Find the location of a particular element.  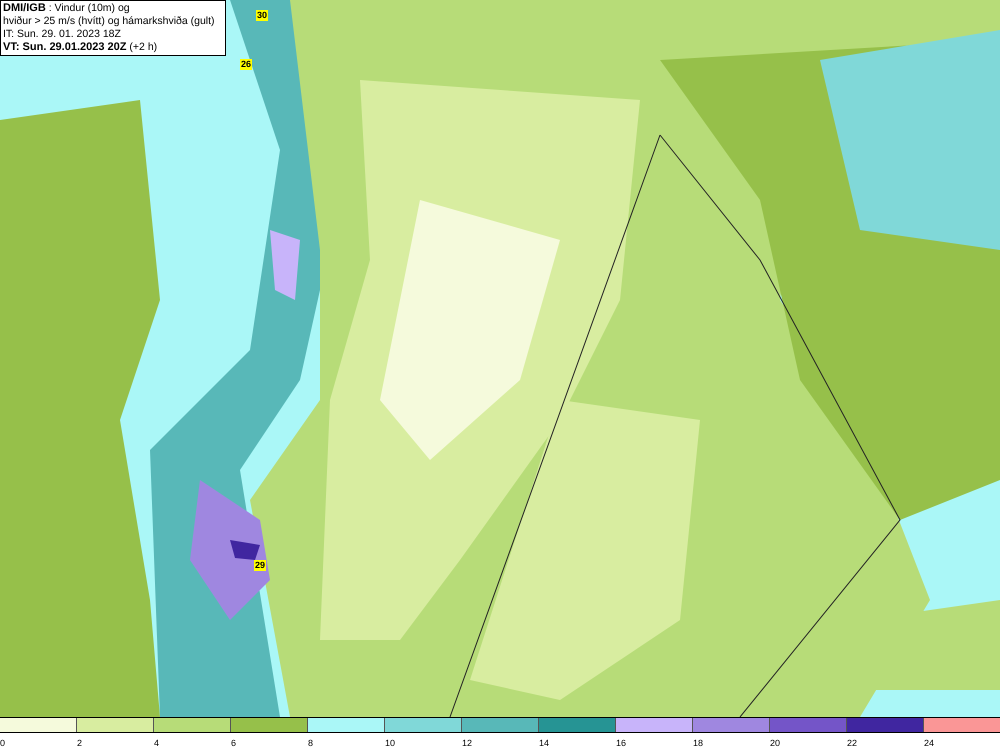

header-line: DMI/IGB : Vindur (10m) og is located at coordinates (67, 8).